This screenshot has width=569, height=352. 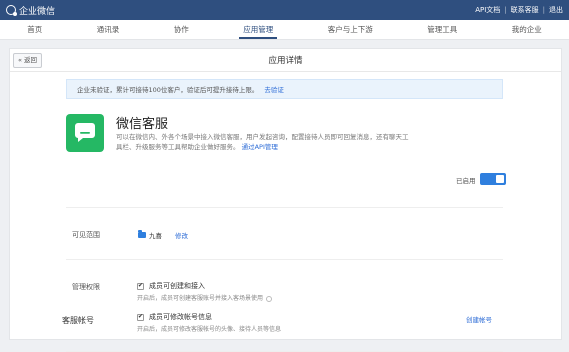 I want to click on chat-bubble-icon, so click(x=85, y=132).